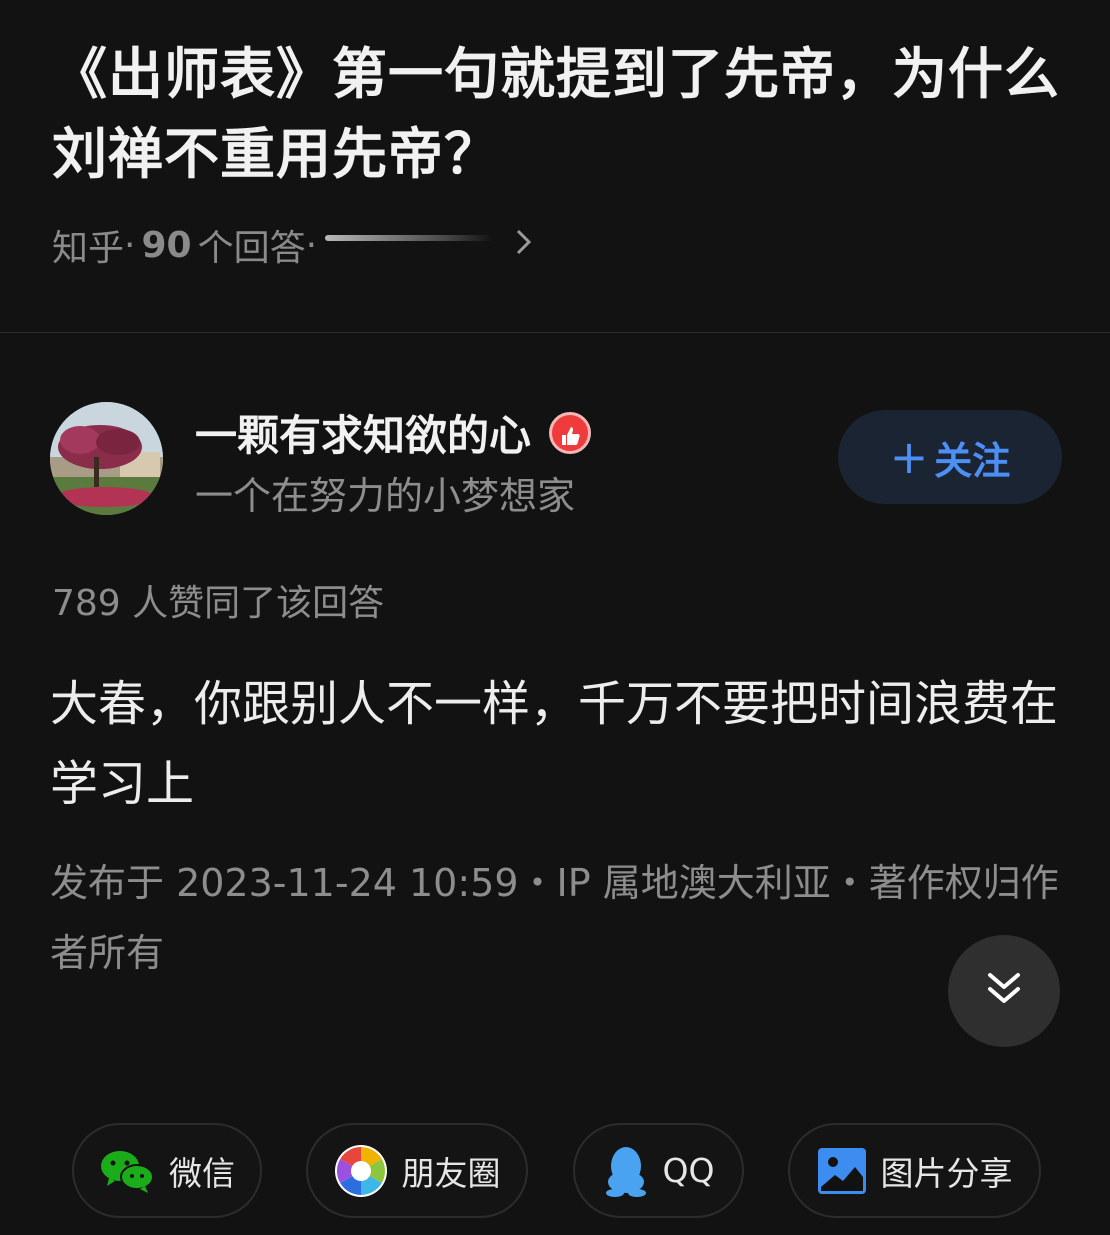 The width and height of the screenshot is (1110, 1235). What do you see at coordinates (251, 248) in the screenshot?
I see `answers-label: 个回答` at bounding box center [251, 248].